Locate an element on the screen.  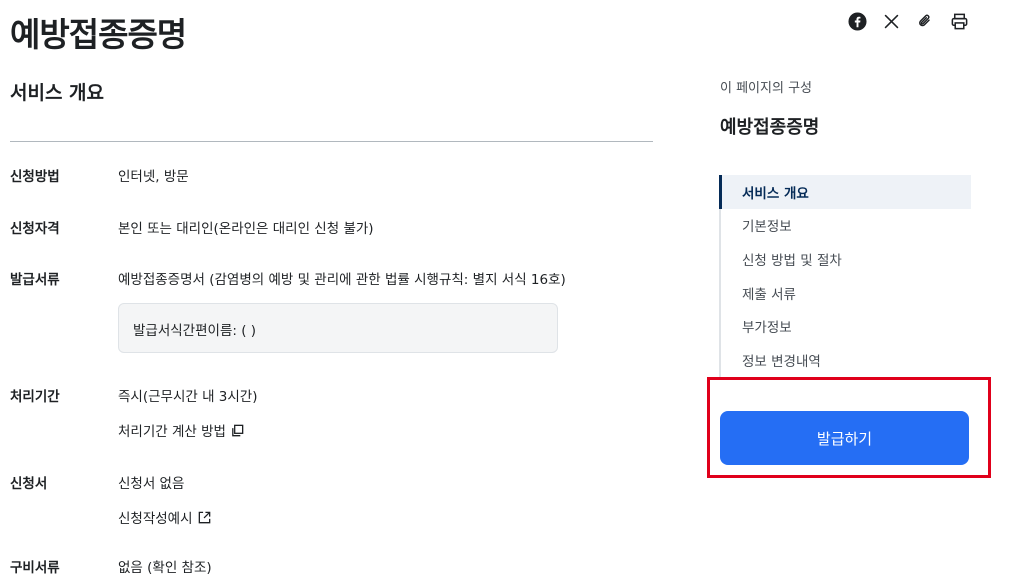
toc-item-basic-info: 기본정보 is located at coordinates (846, 226).